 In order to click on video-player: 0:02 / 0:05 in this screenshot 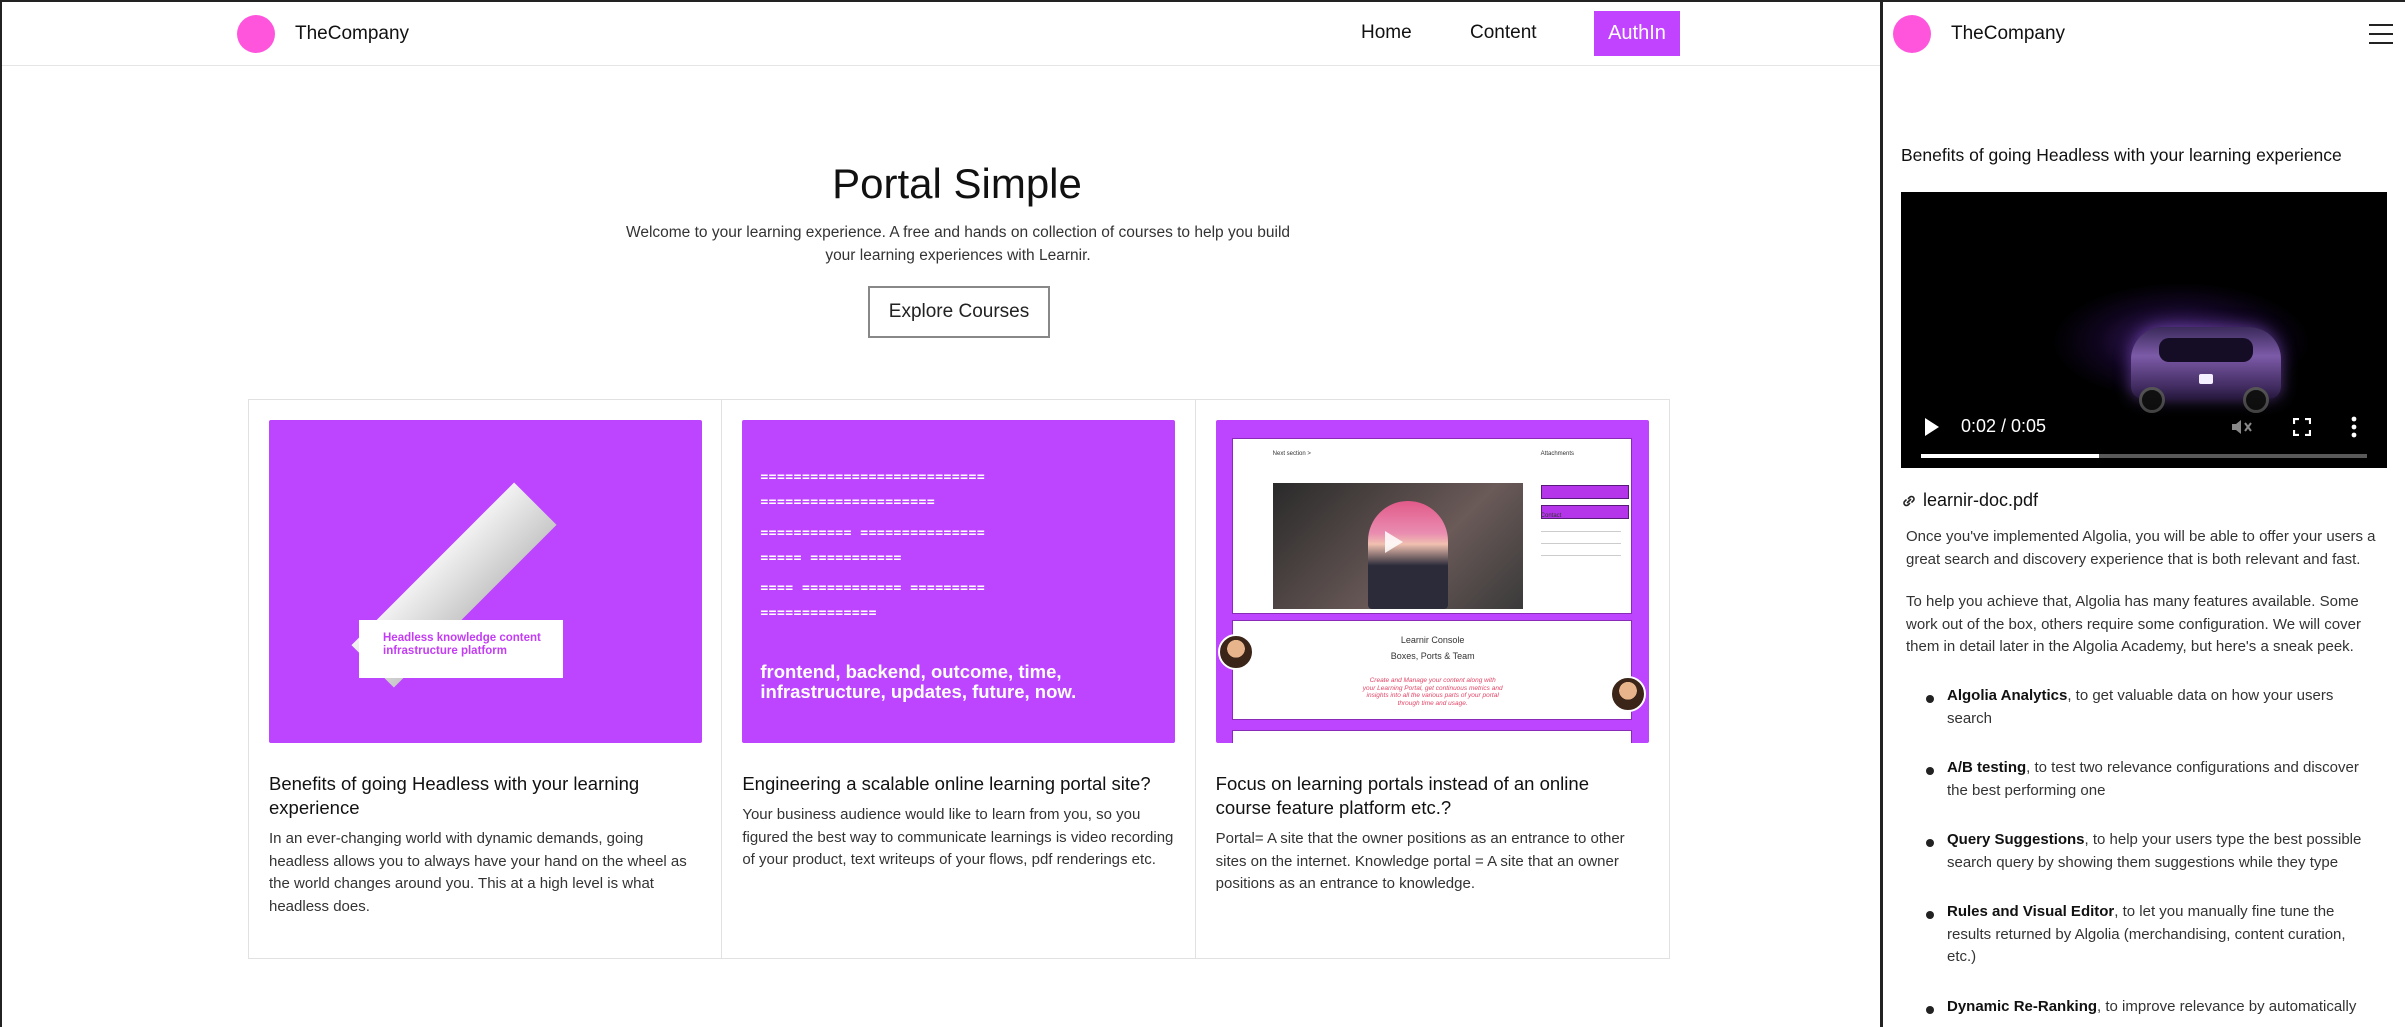, I will do `click(2144, 330)`.